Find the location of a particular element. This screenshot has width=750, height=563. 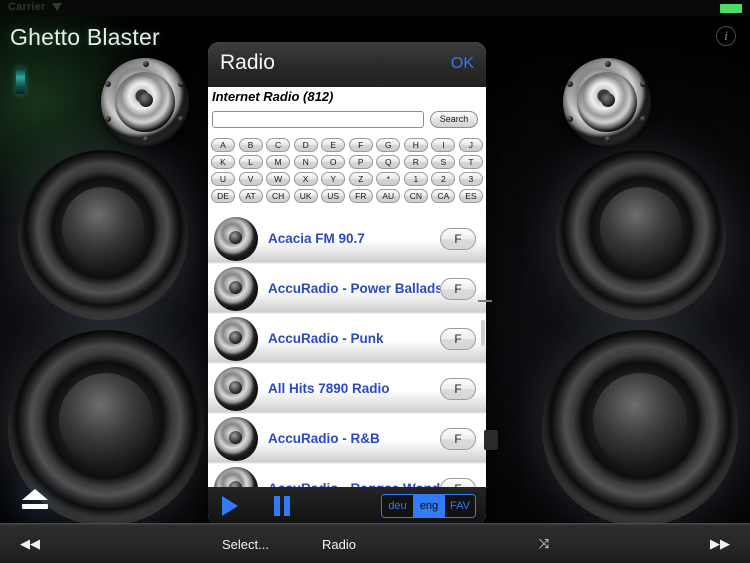

scrollbar-thumb is located at coordinates (483, 333).